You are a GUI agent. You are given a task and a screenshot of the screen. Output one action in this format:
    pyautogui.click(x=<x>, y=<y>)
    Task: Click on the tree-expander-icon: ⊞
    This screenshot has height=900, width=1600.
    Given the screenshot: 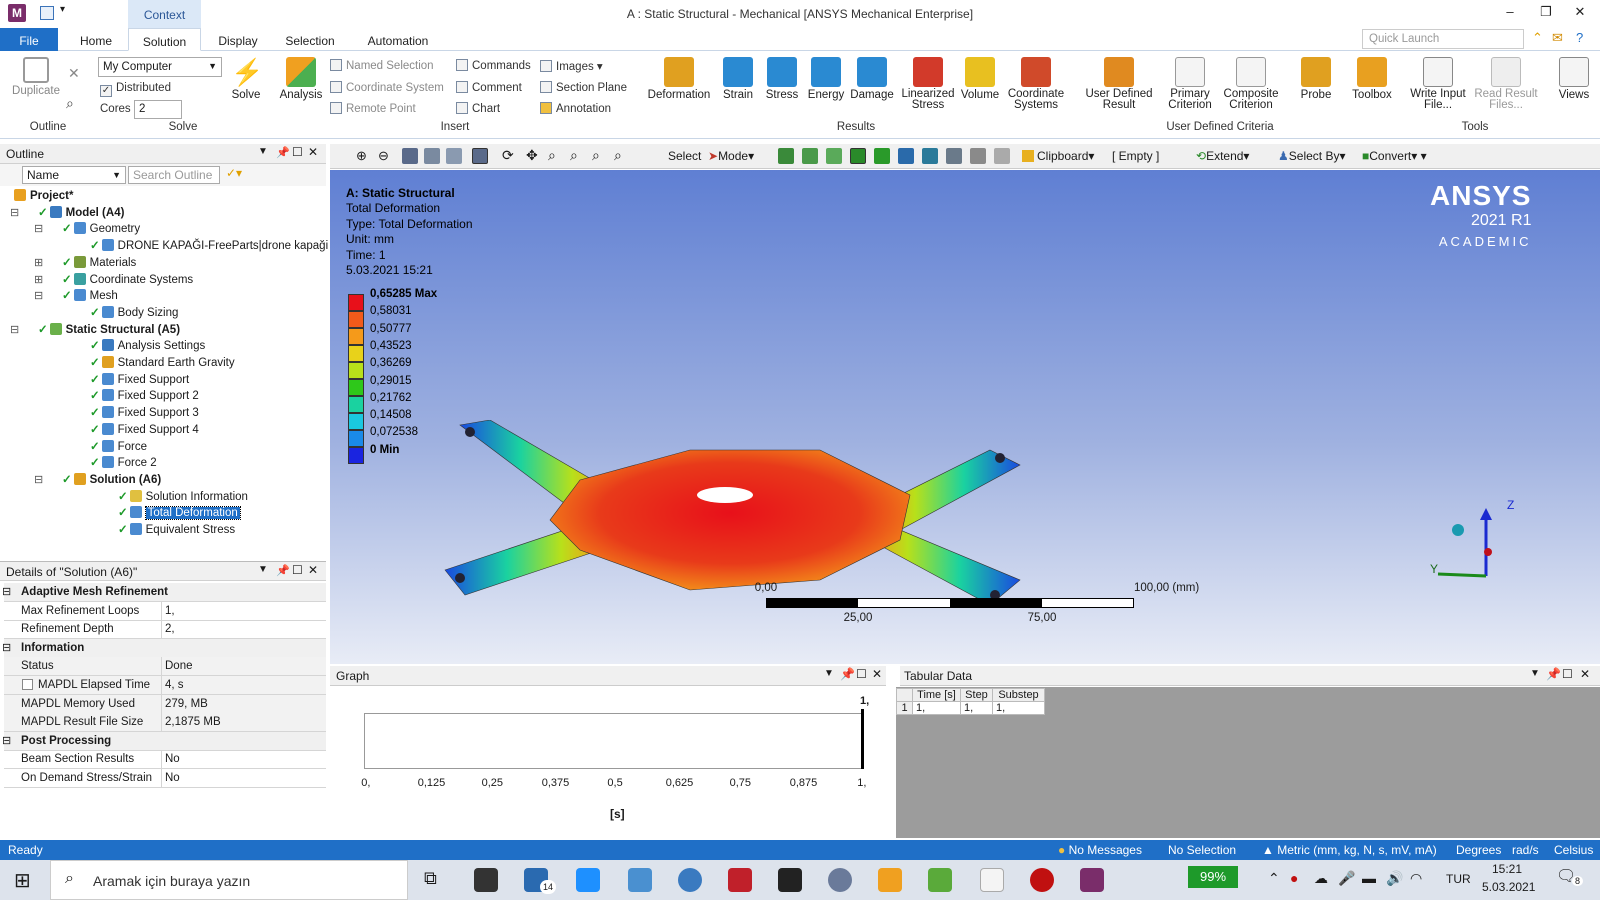 What is the action you would take?
    pyautogui.click(x=38, y=263)
    